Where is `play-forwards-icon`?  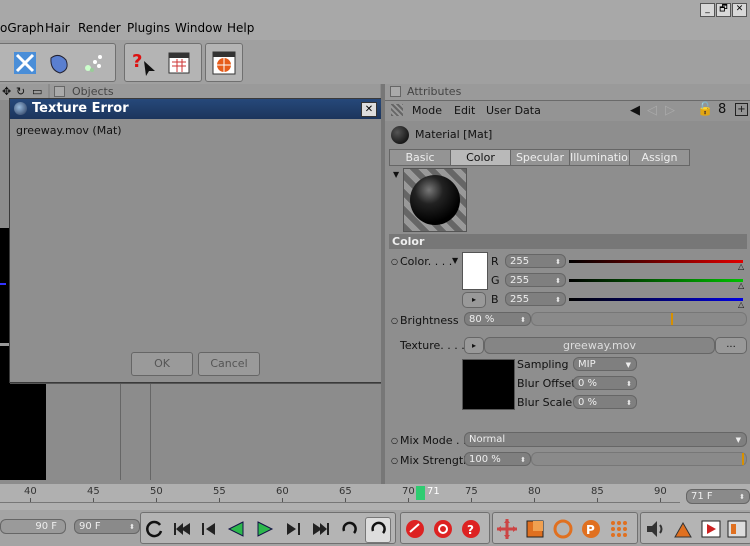 play-forwards-icon is located at coordinates (265, 529).